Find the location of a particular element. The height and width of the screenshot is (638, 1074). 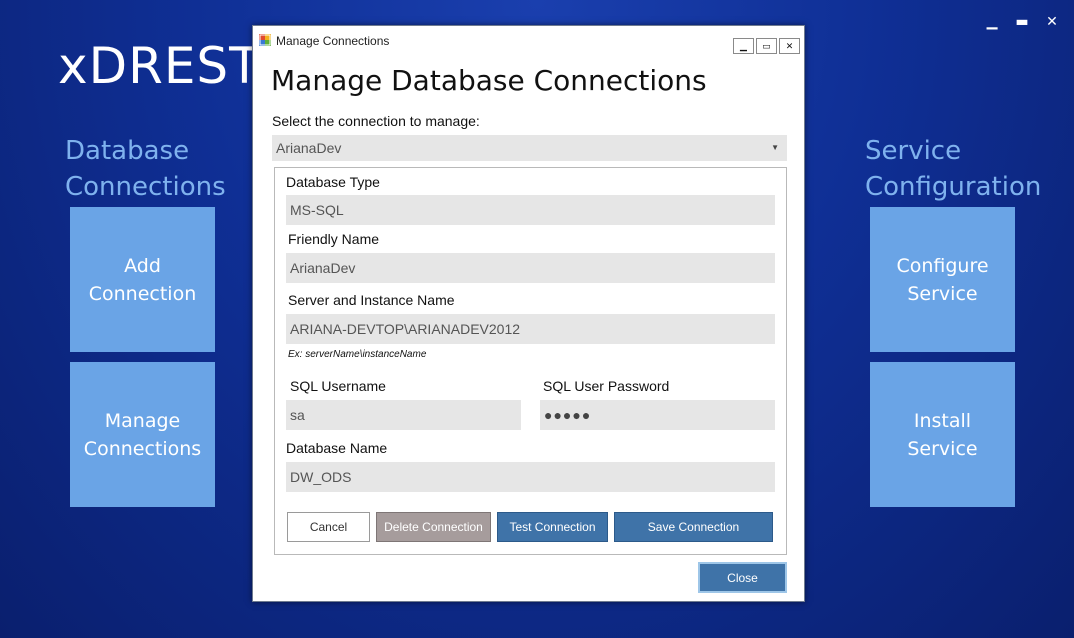

cancel-button: Cancel is located at coordinates (328, 527).